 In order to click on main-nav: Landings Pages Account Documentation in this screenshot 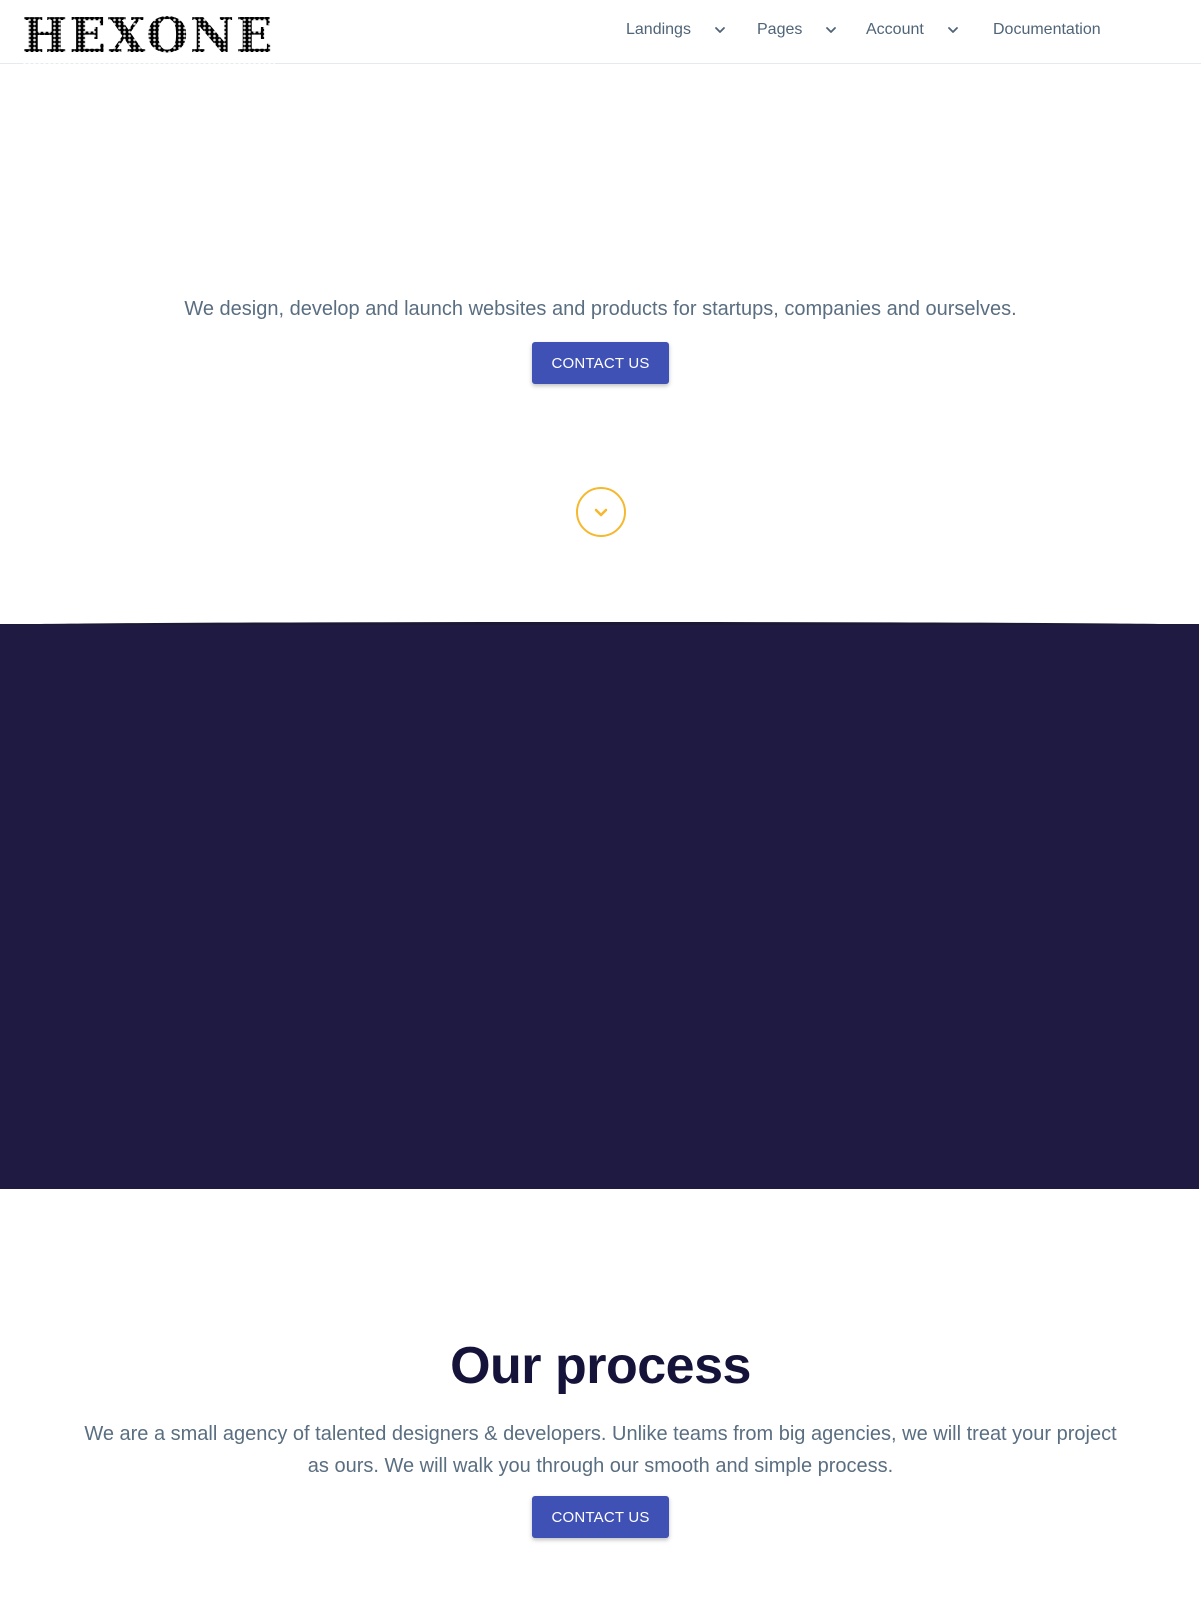, I will do `click(600, 32)`.